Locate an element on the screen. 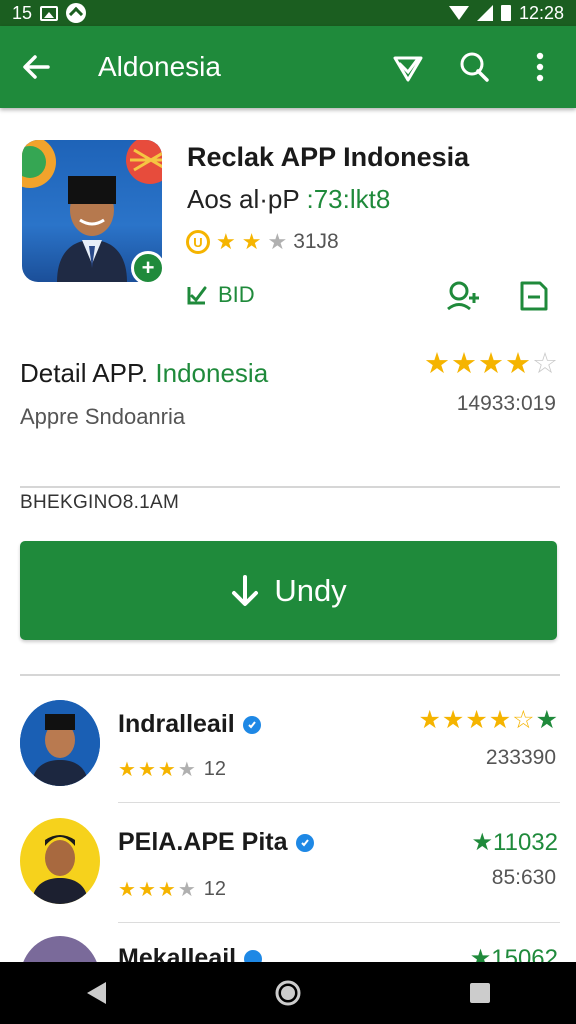 The height and width of the screenshot is (1024, 576). list-item-score-text: ★11032 is located at coordinates (514, 842).